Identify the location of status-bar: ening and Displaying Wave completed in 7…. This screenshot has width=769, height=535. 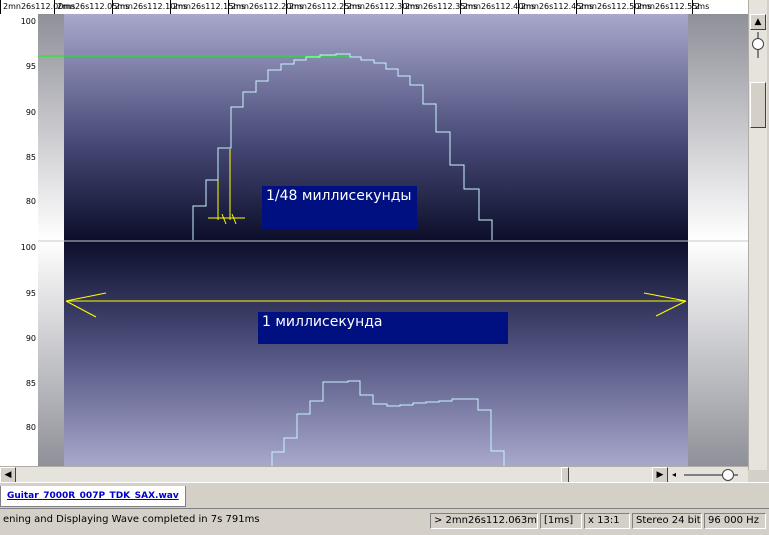
(384, 521).